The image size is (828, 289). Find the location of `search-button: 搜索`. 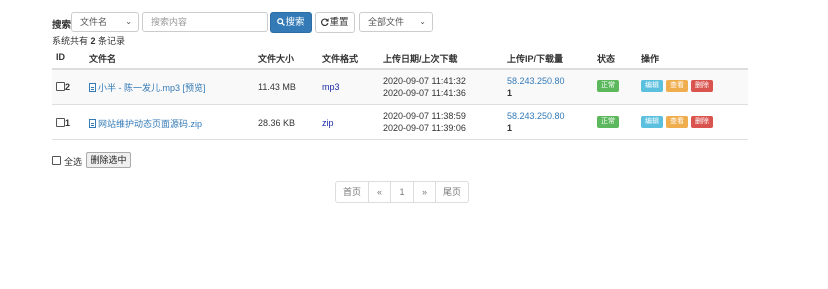

search-button: 搜索 is located at coordinates (291, 22).